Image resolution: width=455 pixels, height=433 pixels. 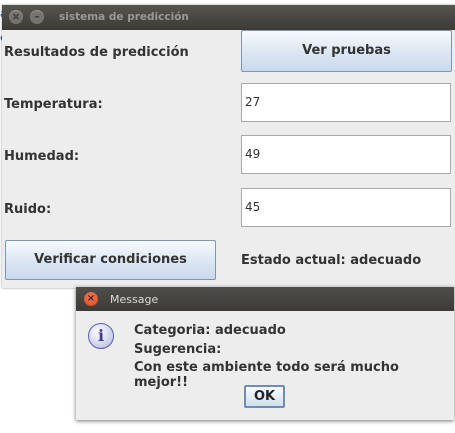 I want to click on window-minimize-button: –, so click(x=37, y=17).